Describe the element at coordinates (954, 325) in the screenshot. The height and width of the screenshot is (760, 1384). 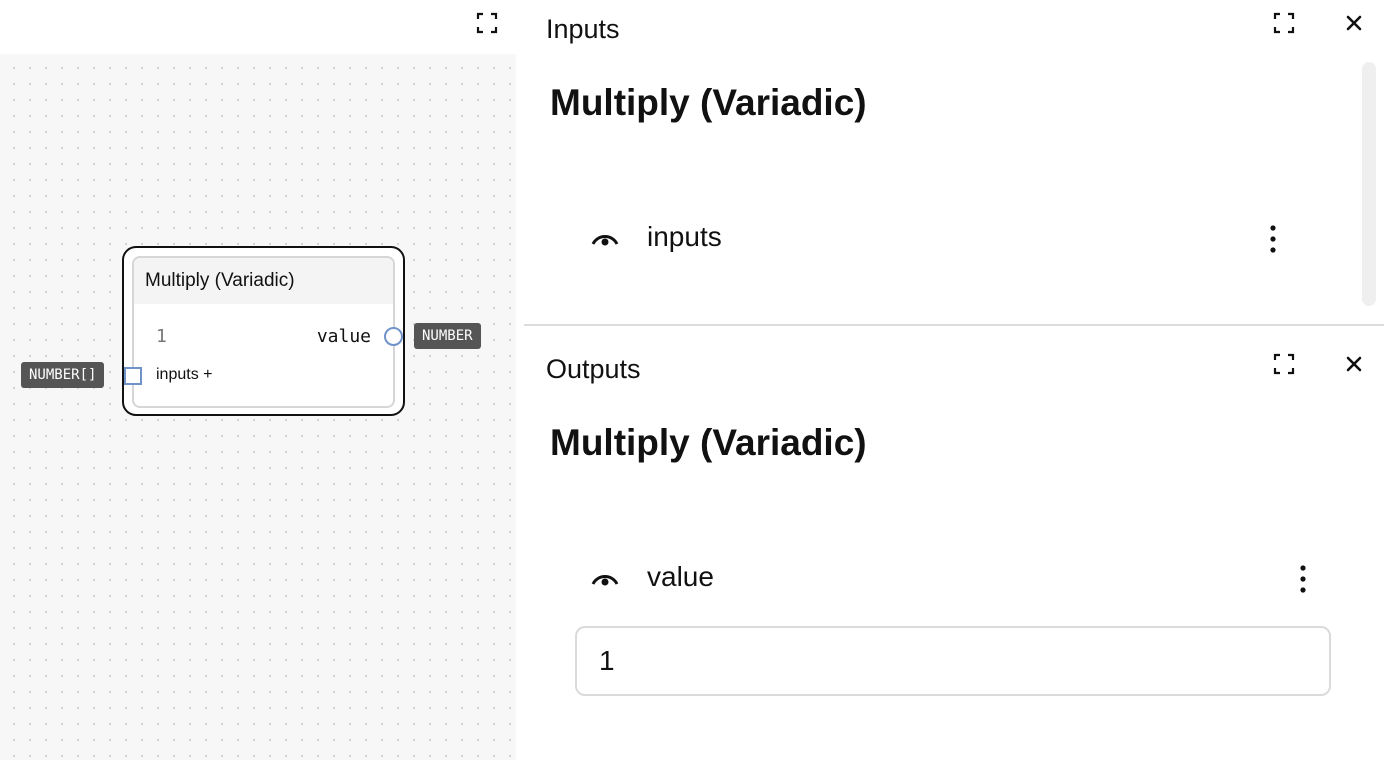
I see `panel-divider` at that location.